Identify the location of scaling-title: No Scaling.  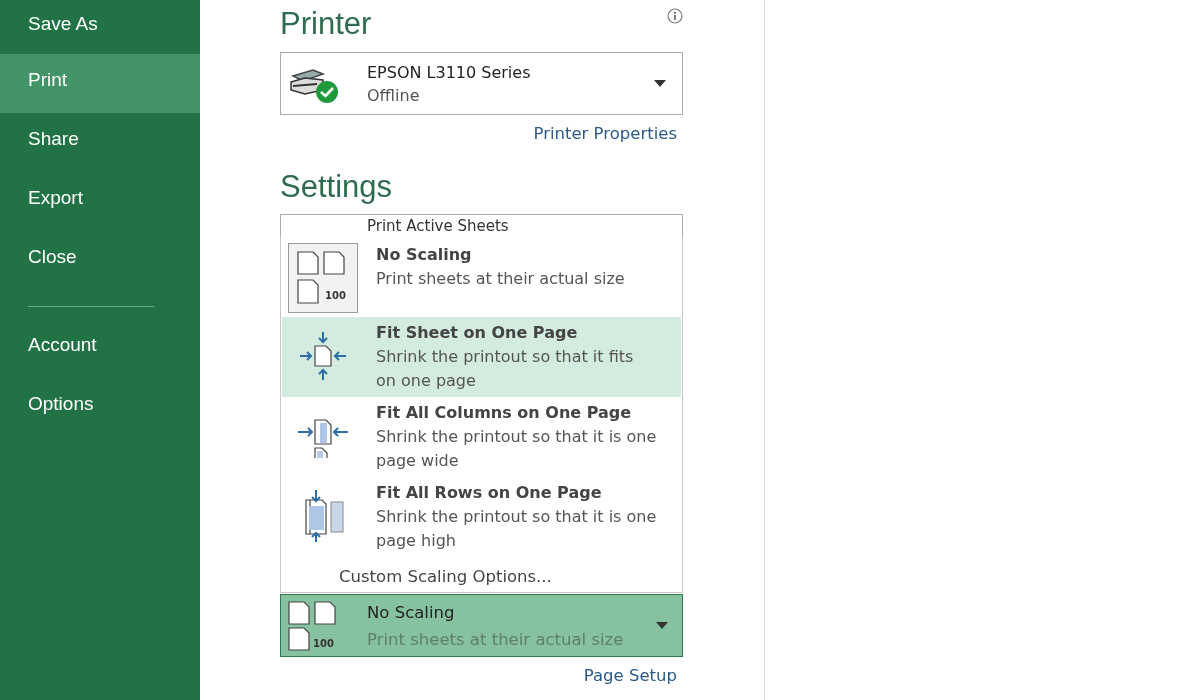
(411, 612).